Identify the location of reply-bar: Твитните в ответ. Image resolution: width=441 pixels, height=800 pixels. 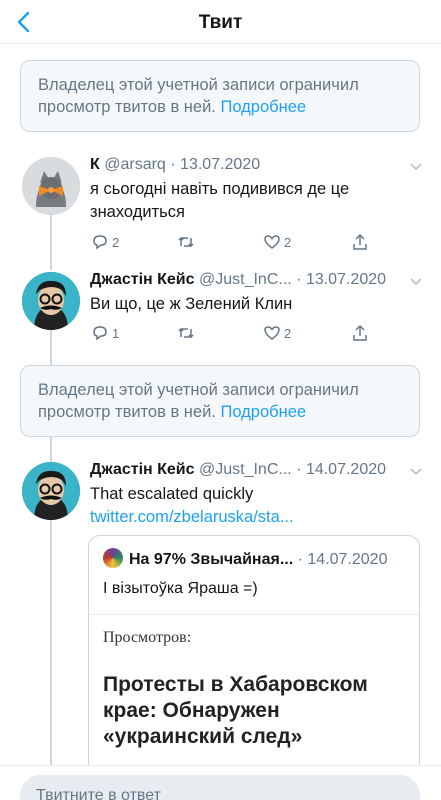
(220, 782).